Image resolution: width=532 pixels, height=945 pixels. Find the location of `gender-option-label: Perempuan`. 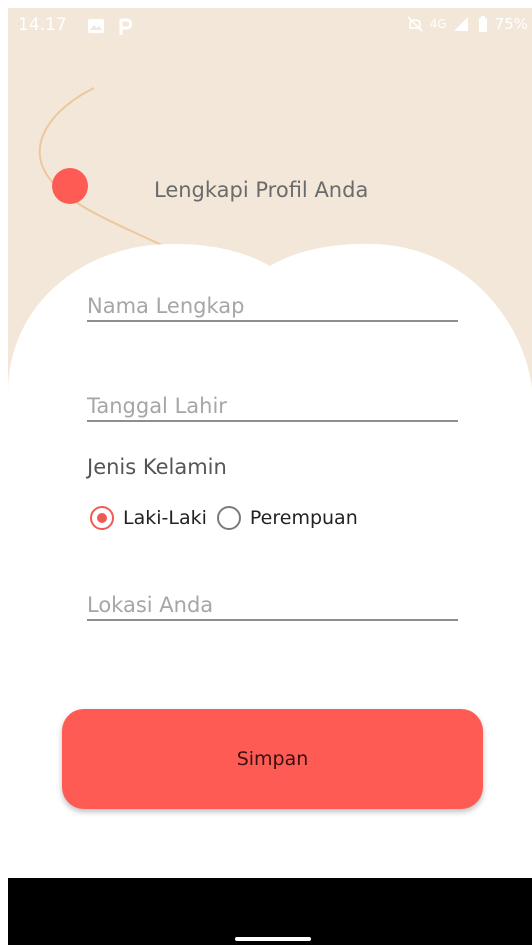

gender-option-label: Perempuan is located at coordinates (303, 518).